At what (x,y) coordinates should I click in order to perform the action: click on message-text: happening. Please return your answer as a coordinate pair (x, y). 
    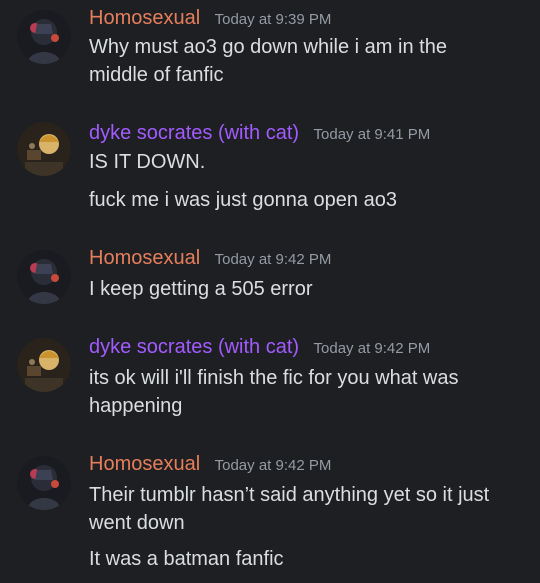
    Looking at the image, I should click on (136, 406).